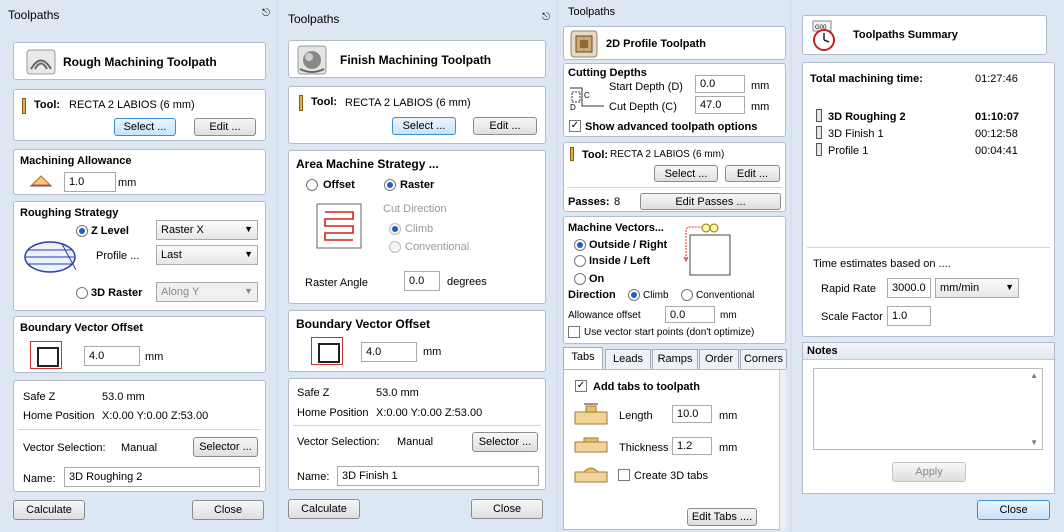 Image resolution: width=1064 pixels, height=532 pixels. Describe the element at coordinates (1013, 510) in the screenshot. I see `summary-close-button: Close` at that location.